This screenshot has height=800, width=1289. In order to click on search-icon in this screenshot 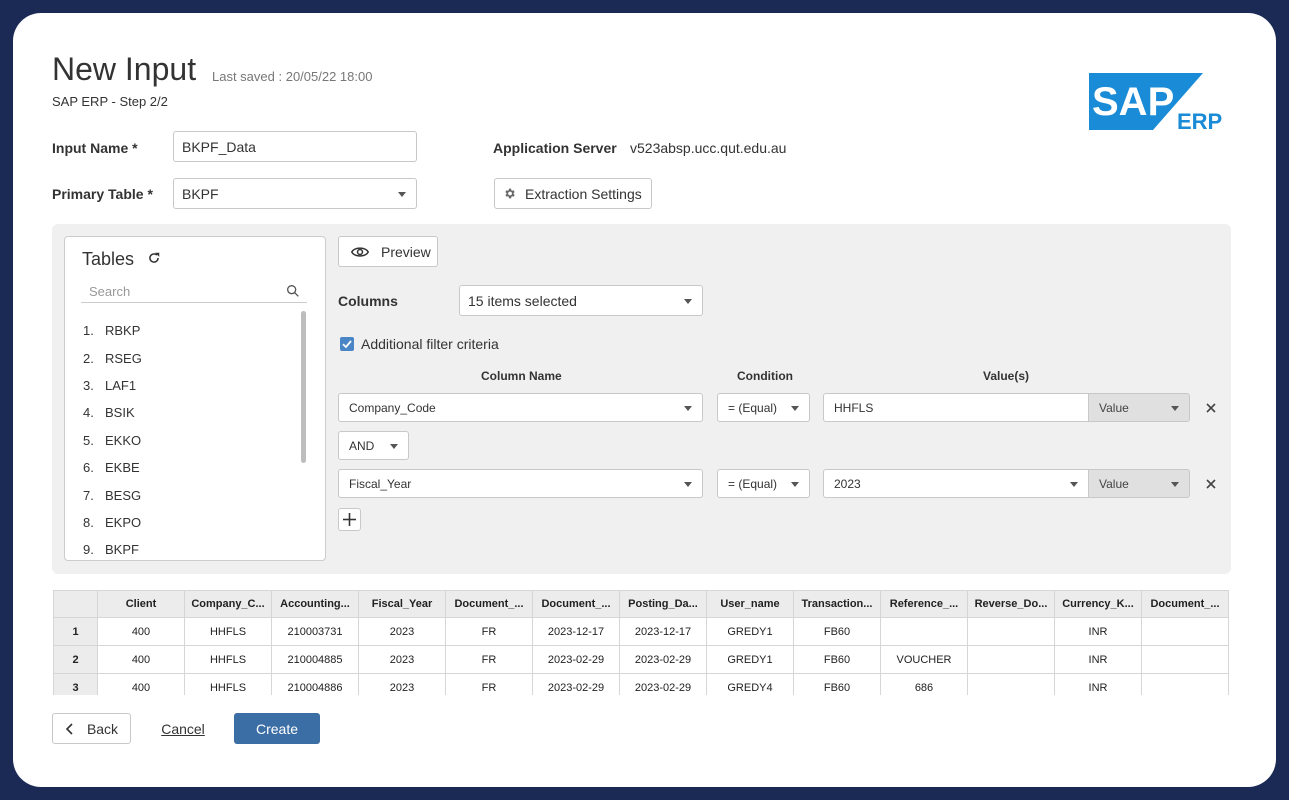, I will do `click(293, 291)`.